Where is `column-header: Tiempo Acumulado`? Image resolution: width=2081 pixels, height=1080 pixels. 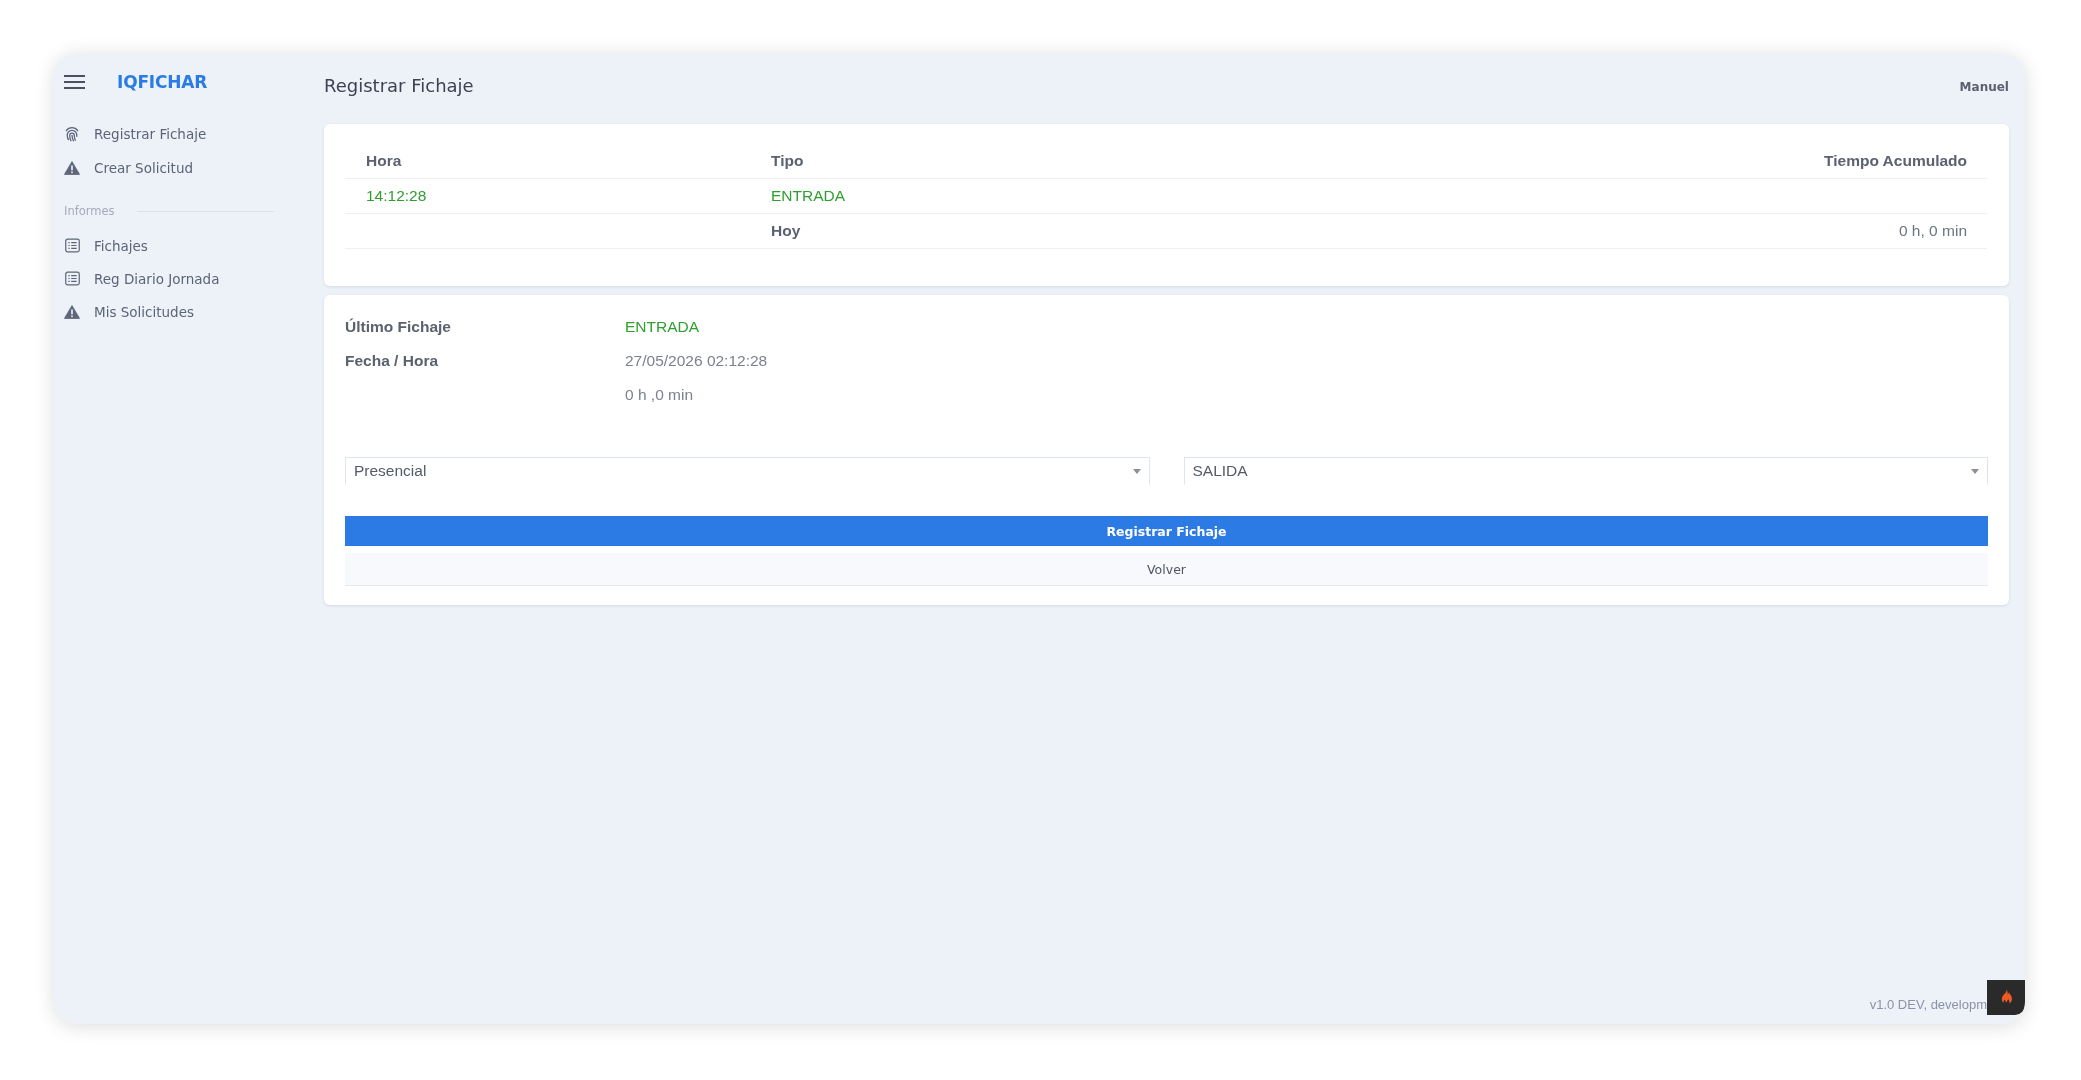
column-header: Tiempo Acumulado is located at coordinates (1895, 160).